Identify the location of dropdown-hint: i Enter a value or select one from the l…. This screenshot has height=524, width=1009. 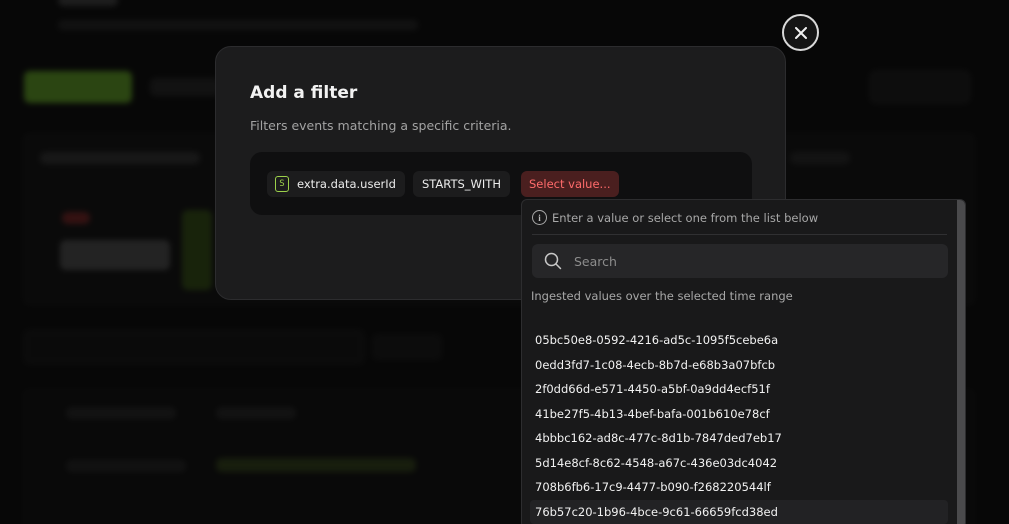
(675, 217).